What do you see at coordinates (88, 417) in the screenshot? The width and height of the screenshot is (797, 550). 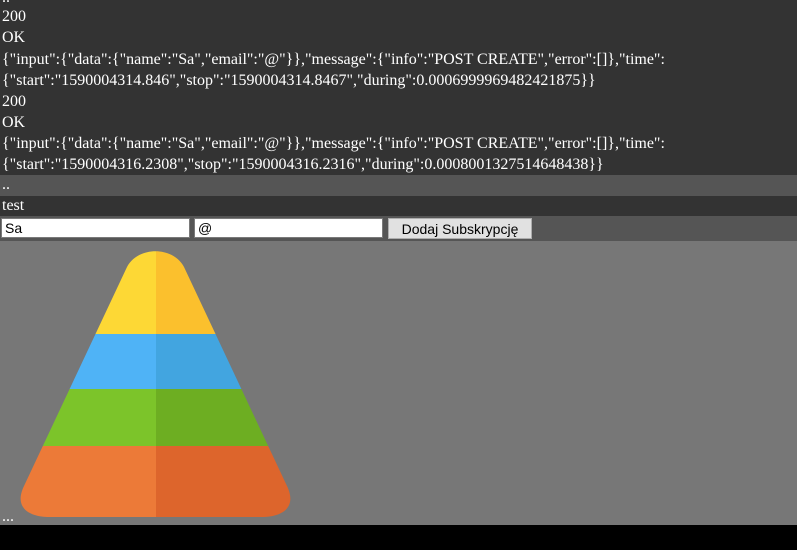 I see `pyramid-layer-3-left` at bounding box center [88, 417].